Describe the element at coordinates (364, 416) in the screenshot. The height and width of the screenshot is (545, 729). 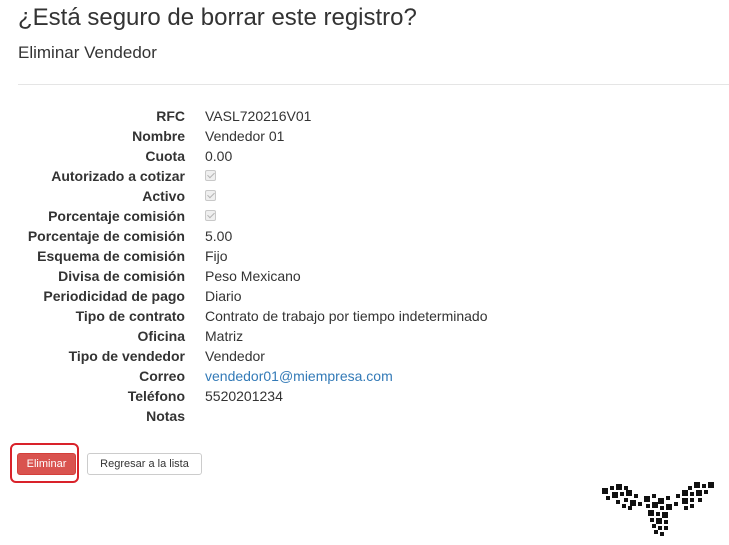
I see `detail-row-notas: Notas` at that location.